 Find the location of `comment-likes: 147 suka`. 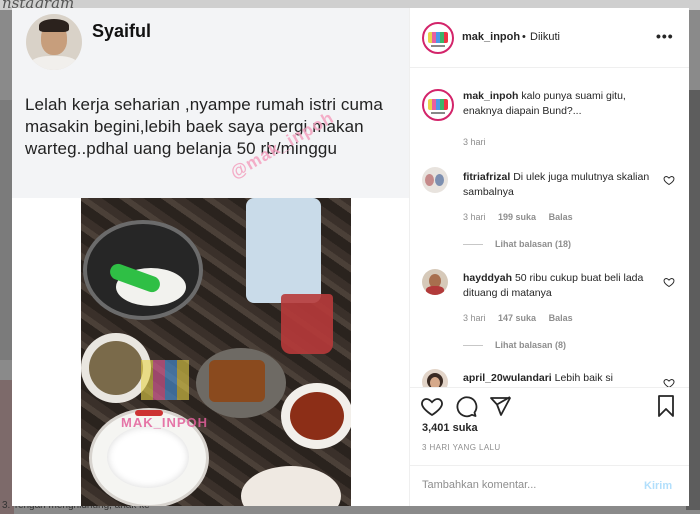

comment-likes: 147 suka is located at coordinates (517, 318).